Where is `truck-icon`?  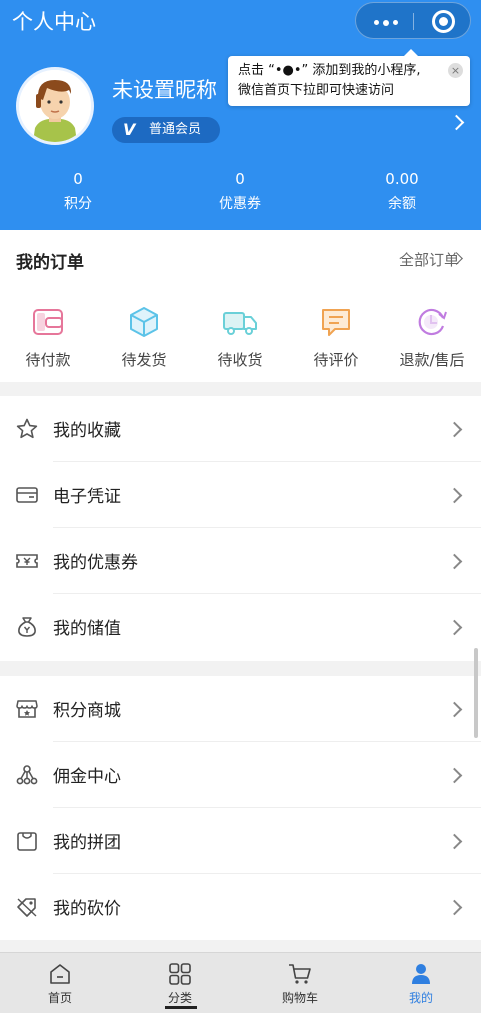
truck-icon is located at coordinates (240, 323).